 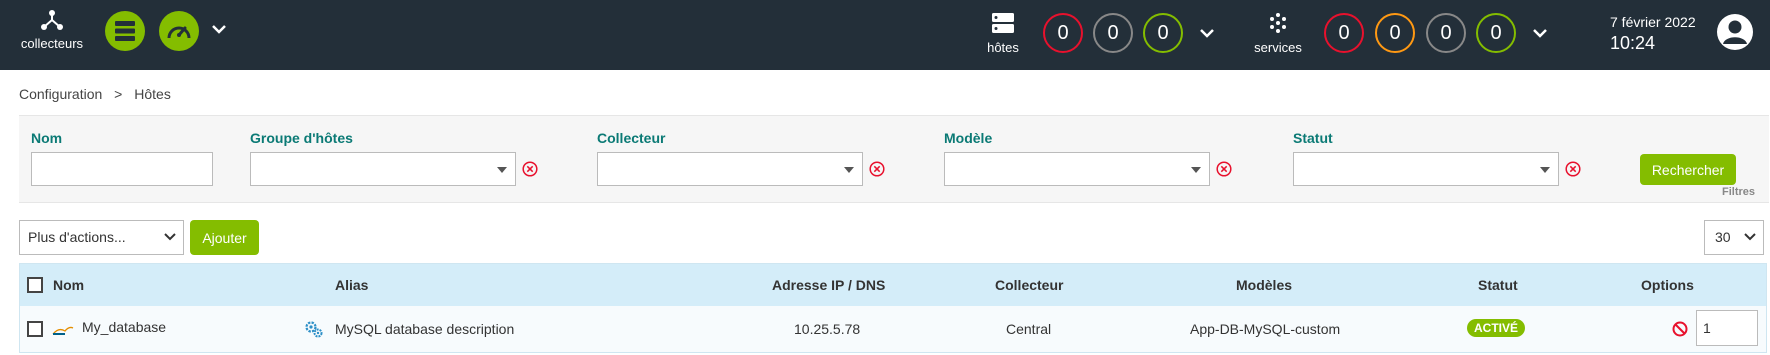 I want to click on host-templates: App-DB-MySQL-custom, so click(x=1265, y=329).